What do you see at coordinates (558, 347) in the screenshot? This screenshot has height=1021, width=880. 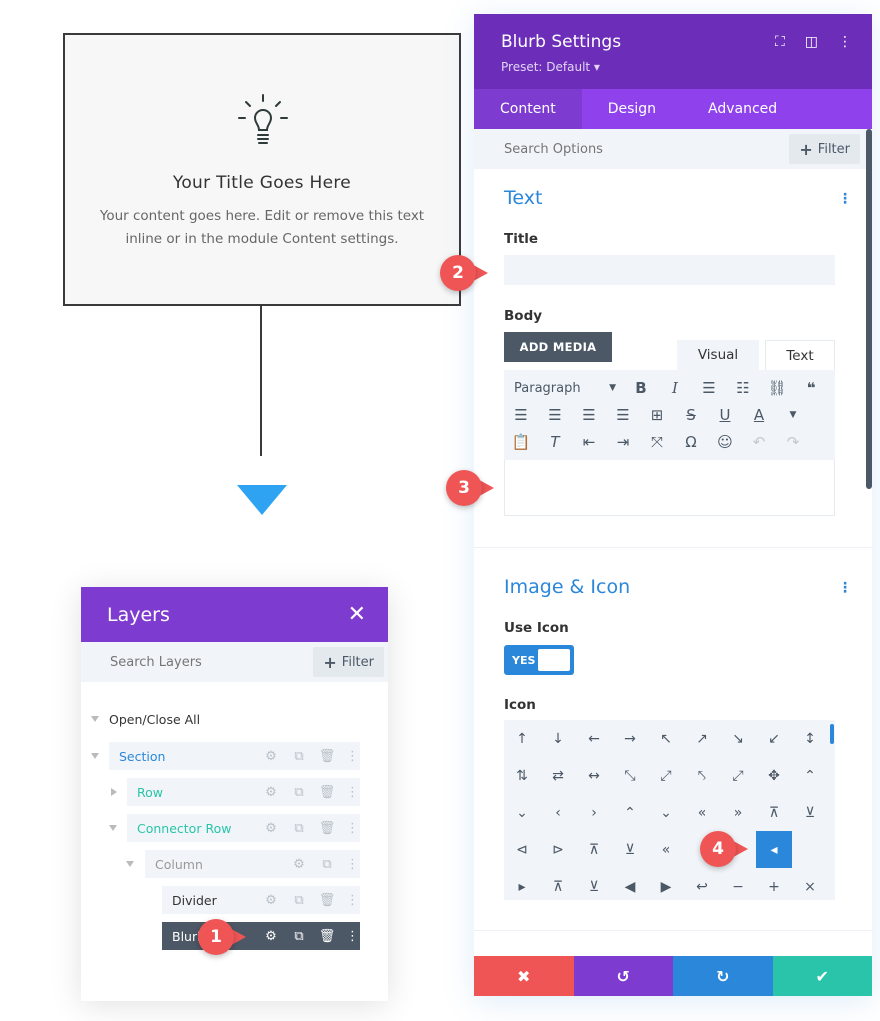 I see `add-media-button: ADD MEDIA` at bounding box center [558, 347].